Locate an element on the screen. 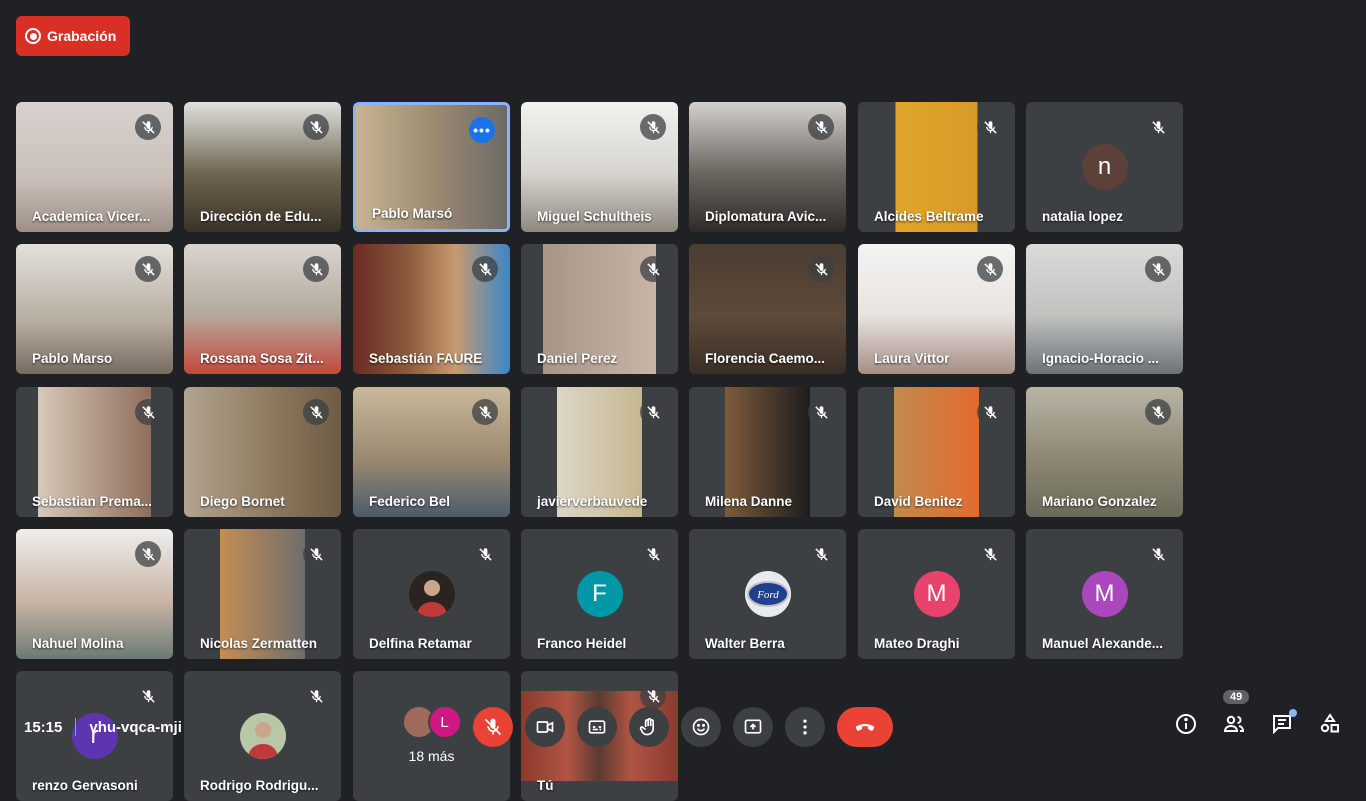  participant-name: Diego Bornet is located at coordinates (242, 501).